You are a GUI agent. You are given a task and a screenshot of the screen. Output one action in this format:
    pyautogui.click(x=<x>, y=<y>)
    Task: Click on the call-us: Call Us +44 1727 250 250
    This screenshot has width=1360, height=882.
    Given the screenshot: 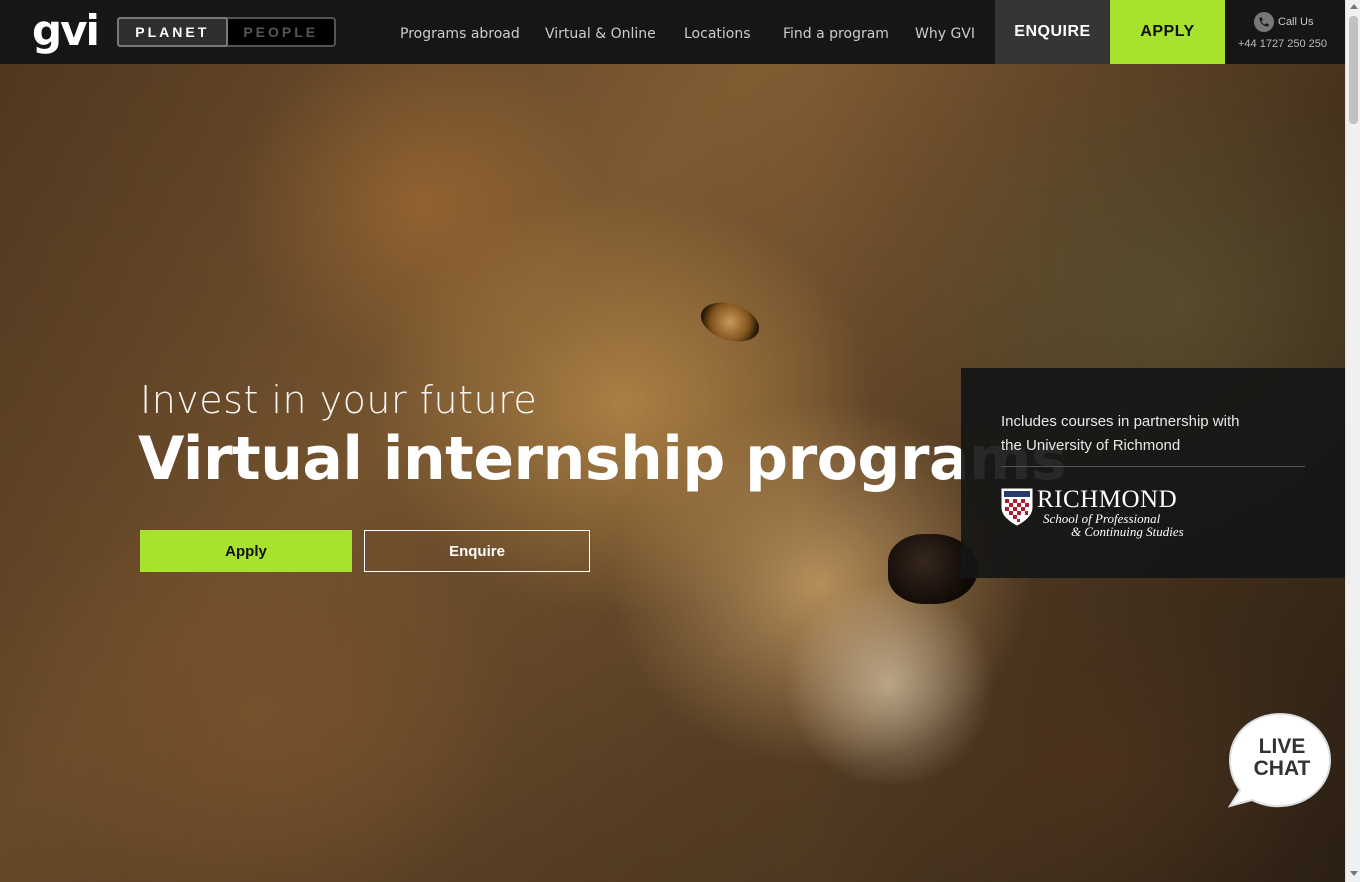 What is the action you would take?
    pyautogui.click(x=1285, y=32)
    